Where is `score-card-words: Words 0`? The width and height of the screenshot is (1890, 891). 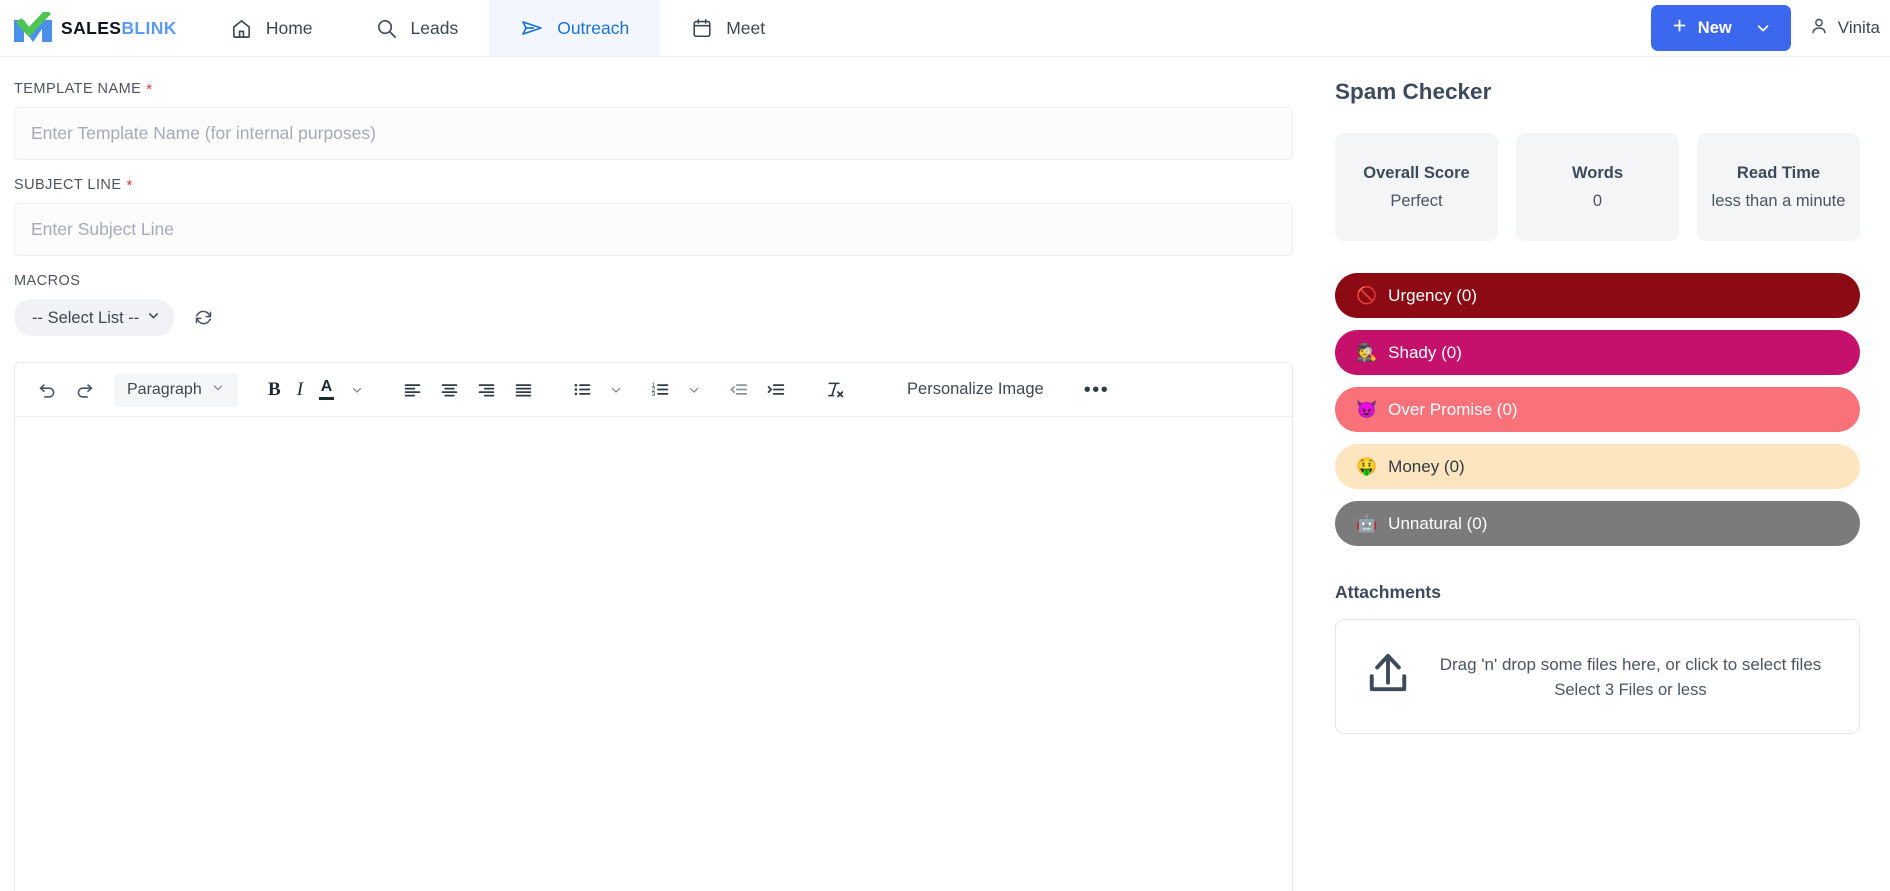 score-card-words: Words 0 is located at coordinates (1597, 187).